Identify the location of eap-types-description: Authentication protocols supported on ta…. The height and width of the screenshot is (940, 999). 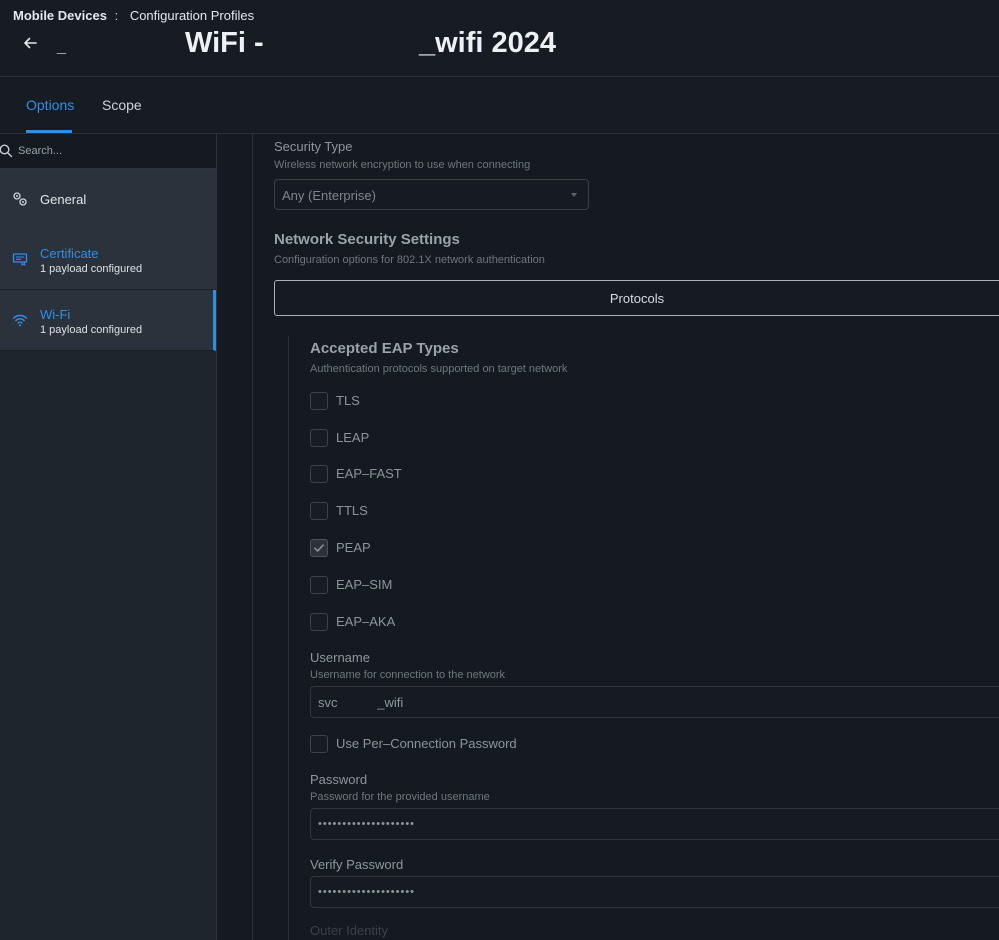
(439, 369).